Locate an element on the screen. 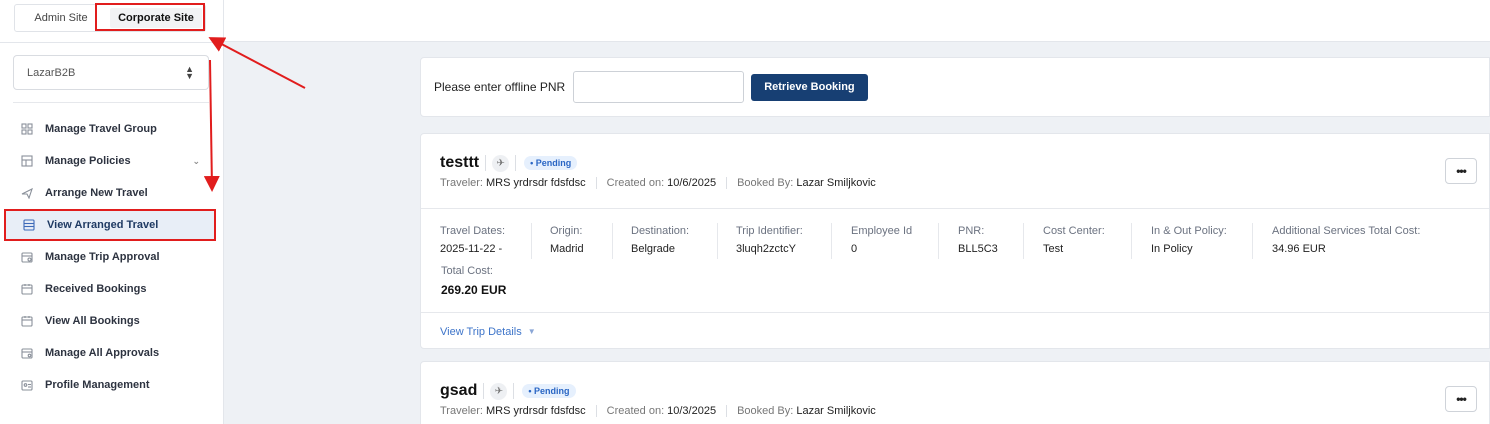 The image size is (1490, 424). field-trip-identifier: Trip Identifier: 3luqh2zctcY is located at coordinates (769, 240).